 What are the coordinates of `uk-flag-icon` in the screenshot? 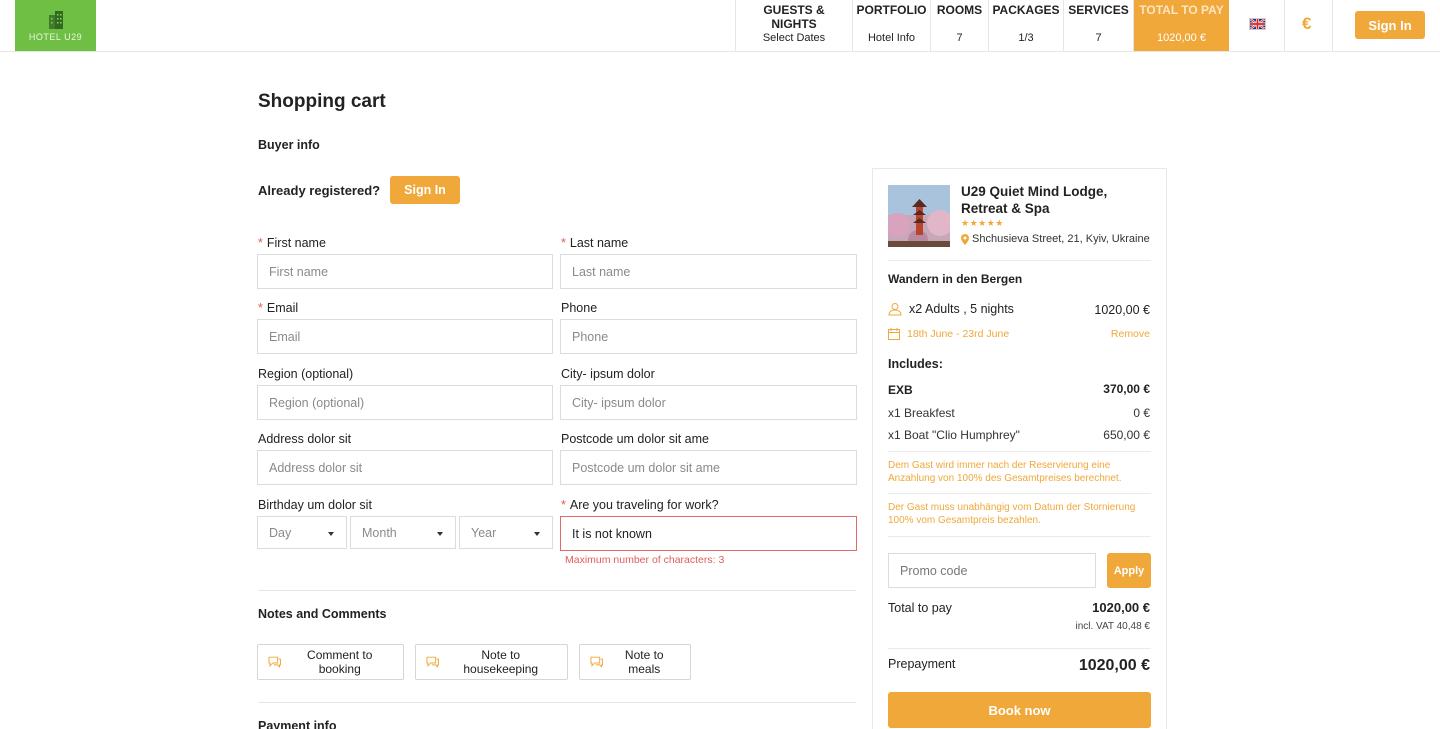 It's located at (1257, 24).